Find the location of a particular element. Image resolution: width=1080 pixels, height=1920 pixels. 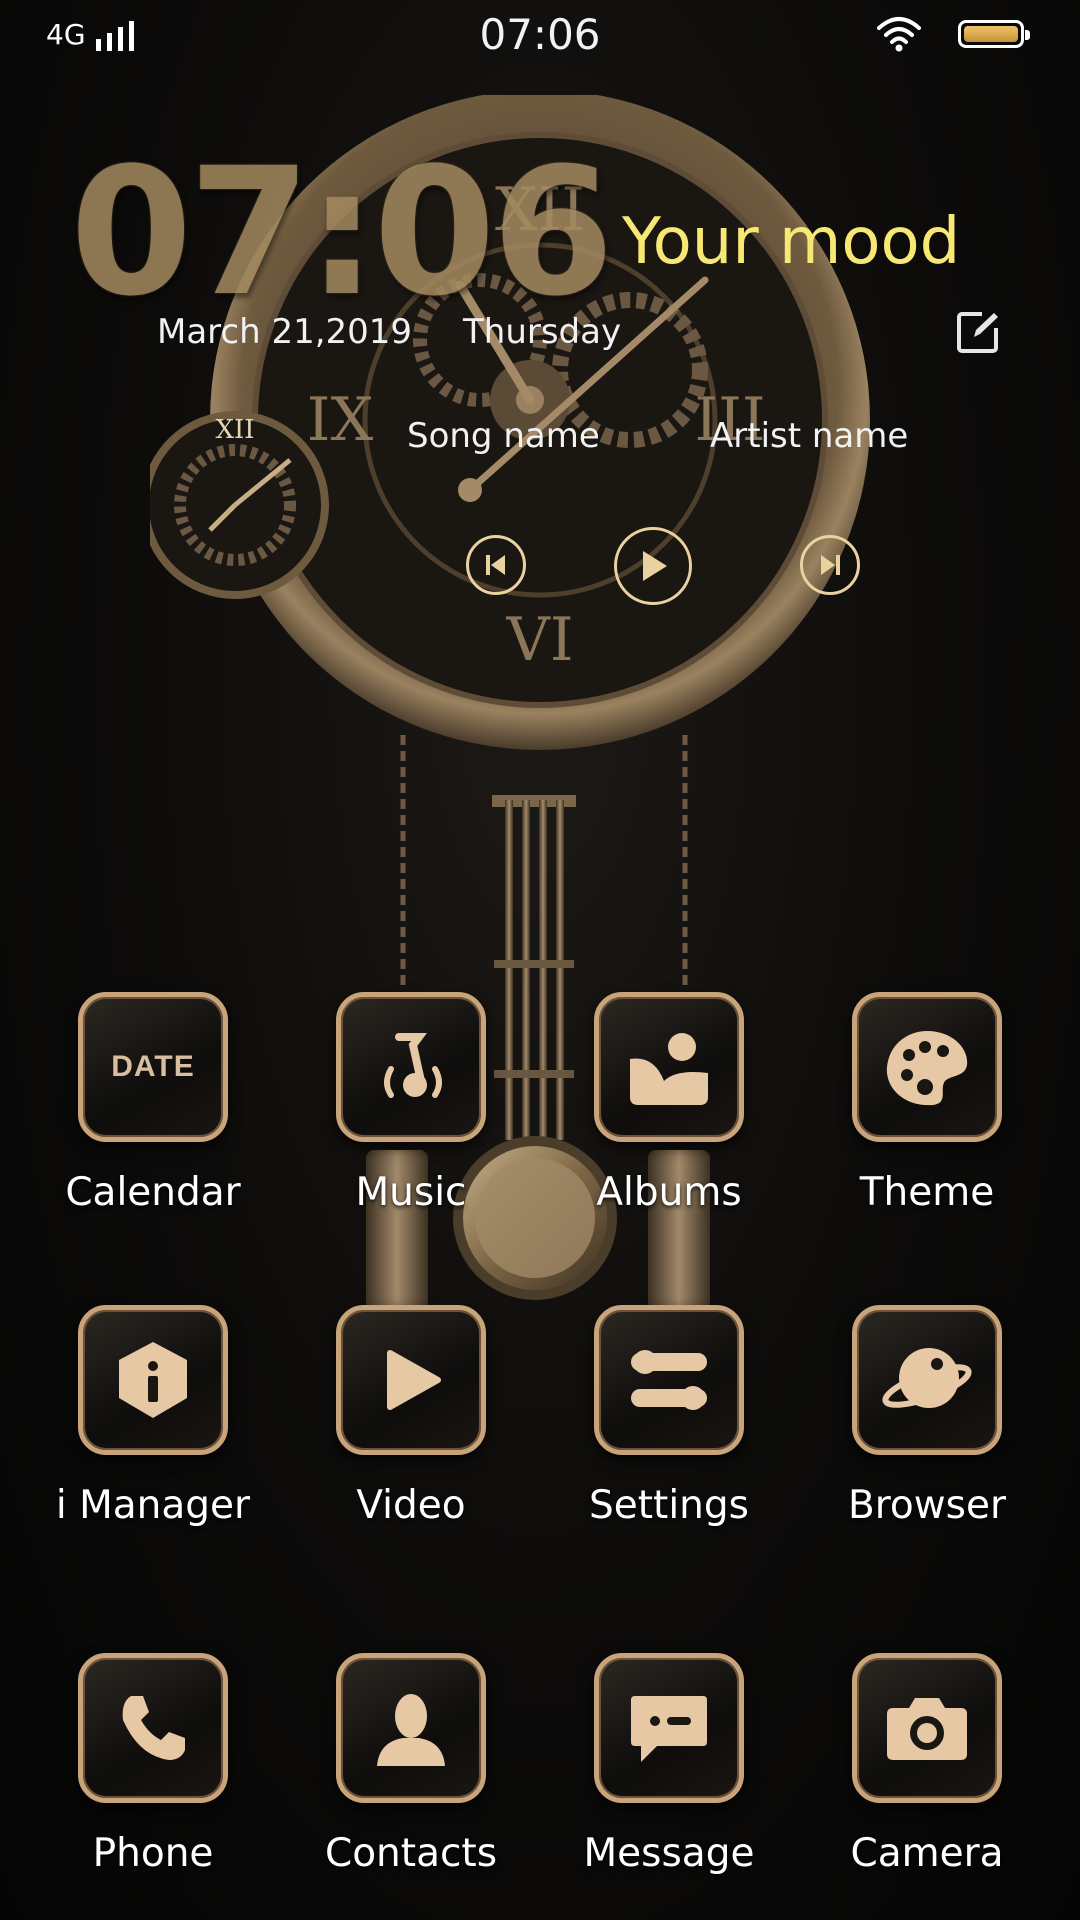

app-label: Phone is located at coordinates (153, 1853).